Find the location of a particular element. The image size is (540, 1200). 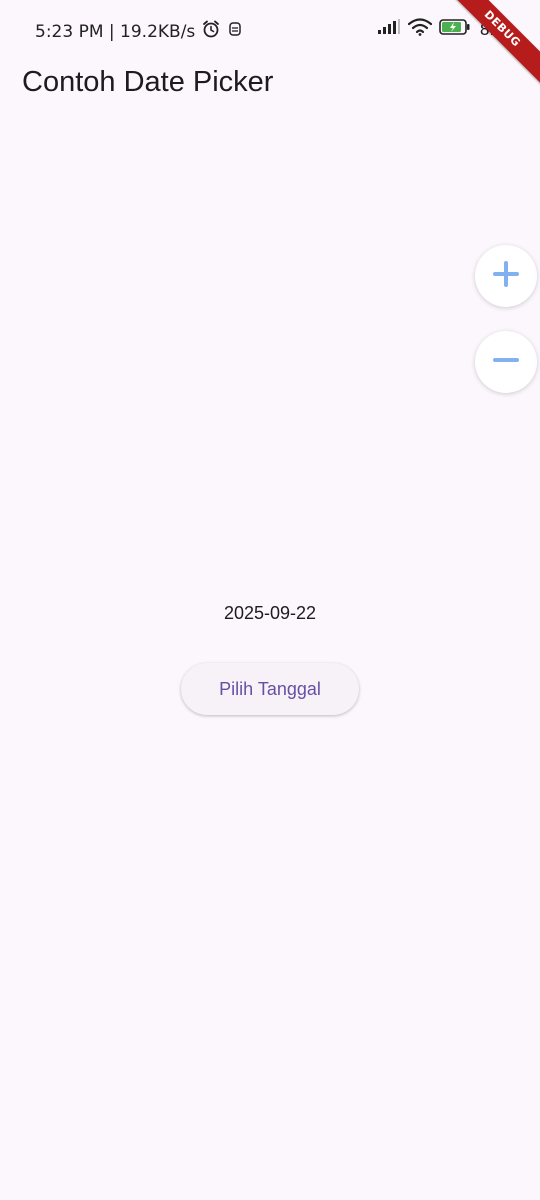

zoom-in-button is located at coordinates (506, 276).